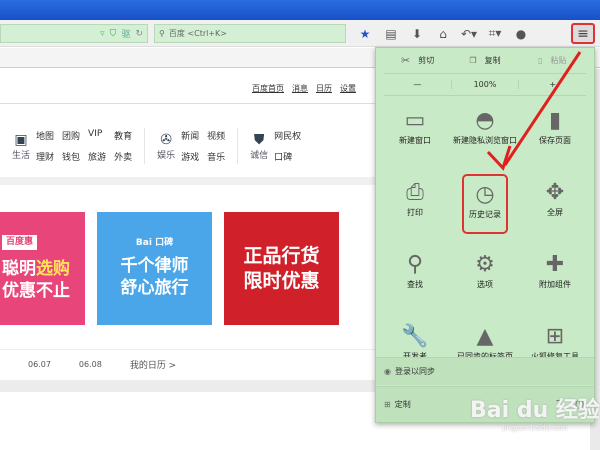 Image resolution: width=600 pixels, height=450 pixels. I want to click on add-ons-label: 附加组件, so click(555, 284).